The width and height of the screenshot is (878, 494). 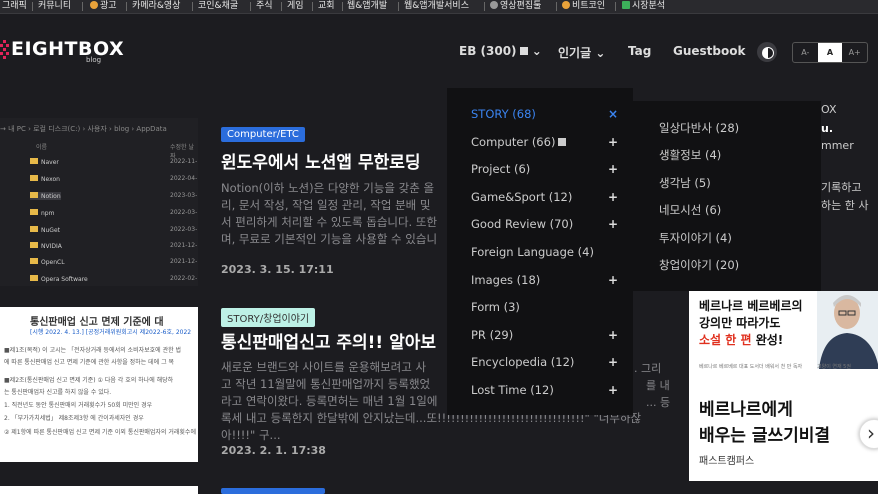 I want to click on subcategory-item: 투자이야기 (4), so click(x=695, y=238).